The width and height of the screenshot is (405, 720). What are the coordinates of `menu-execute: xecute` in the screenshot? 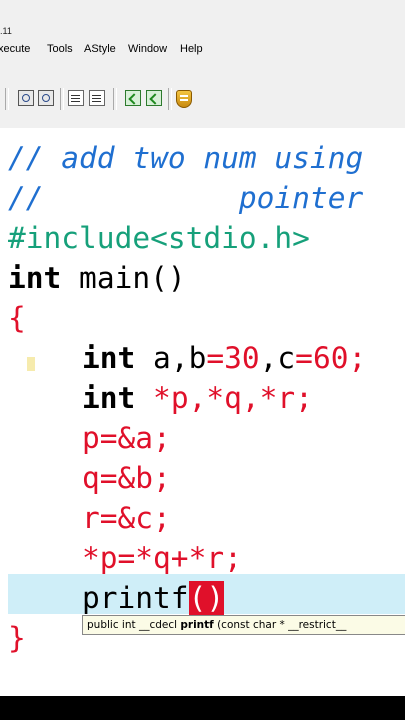 It's located at (15, 49).